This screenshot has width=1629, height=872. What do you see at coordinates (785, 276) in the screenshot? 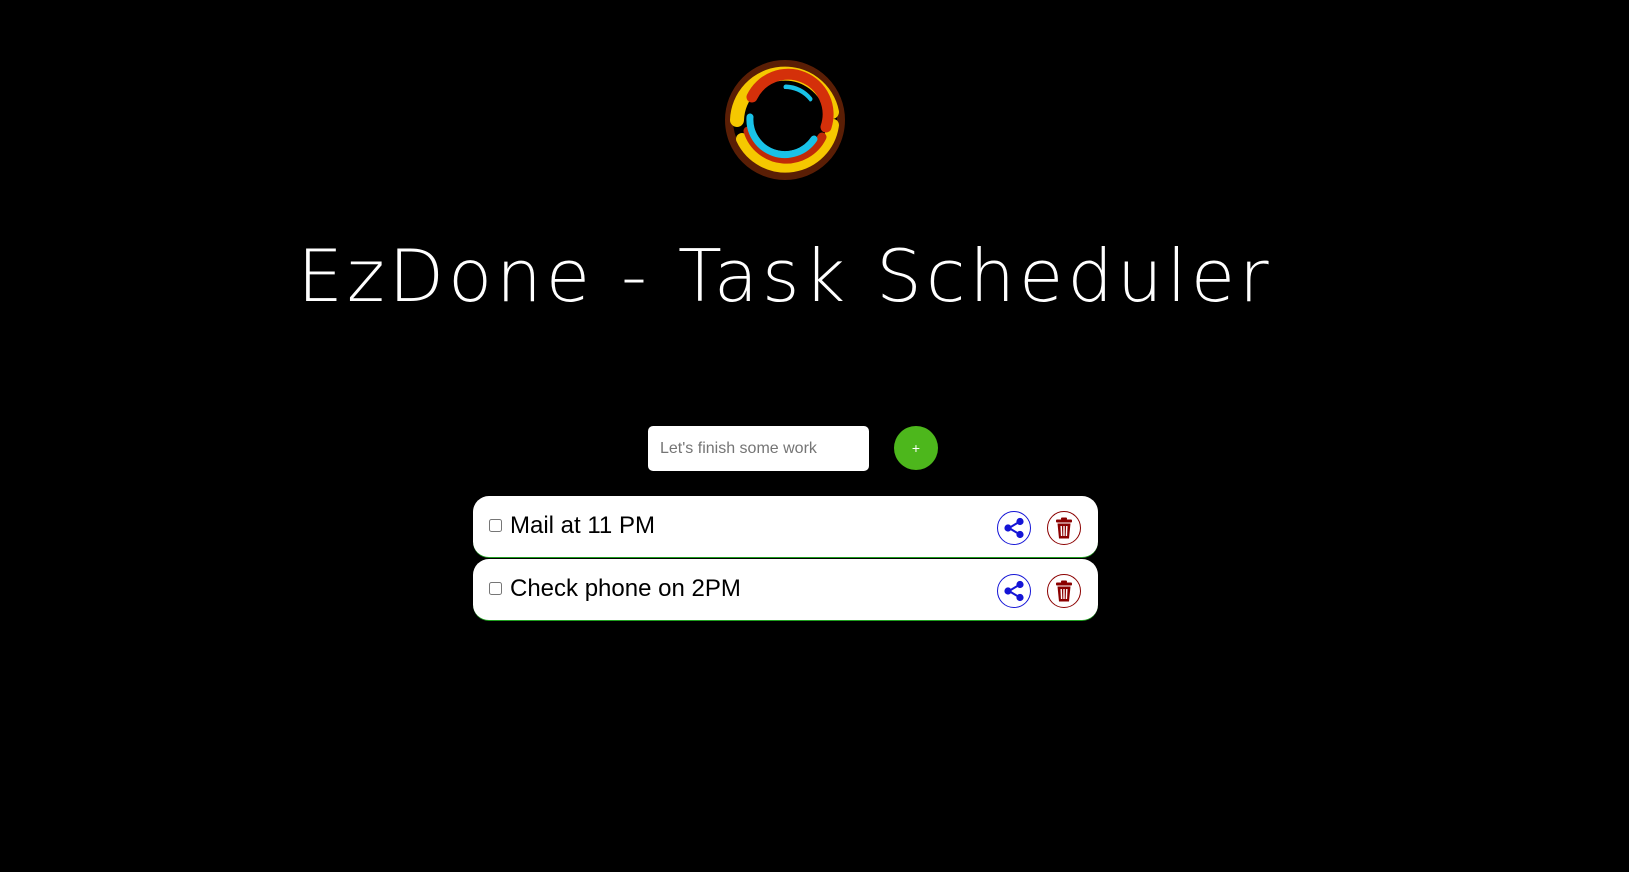
I see `page-title: EzDone - Task Scheduler` at bounding box center [785, 276].